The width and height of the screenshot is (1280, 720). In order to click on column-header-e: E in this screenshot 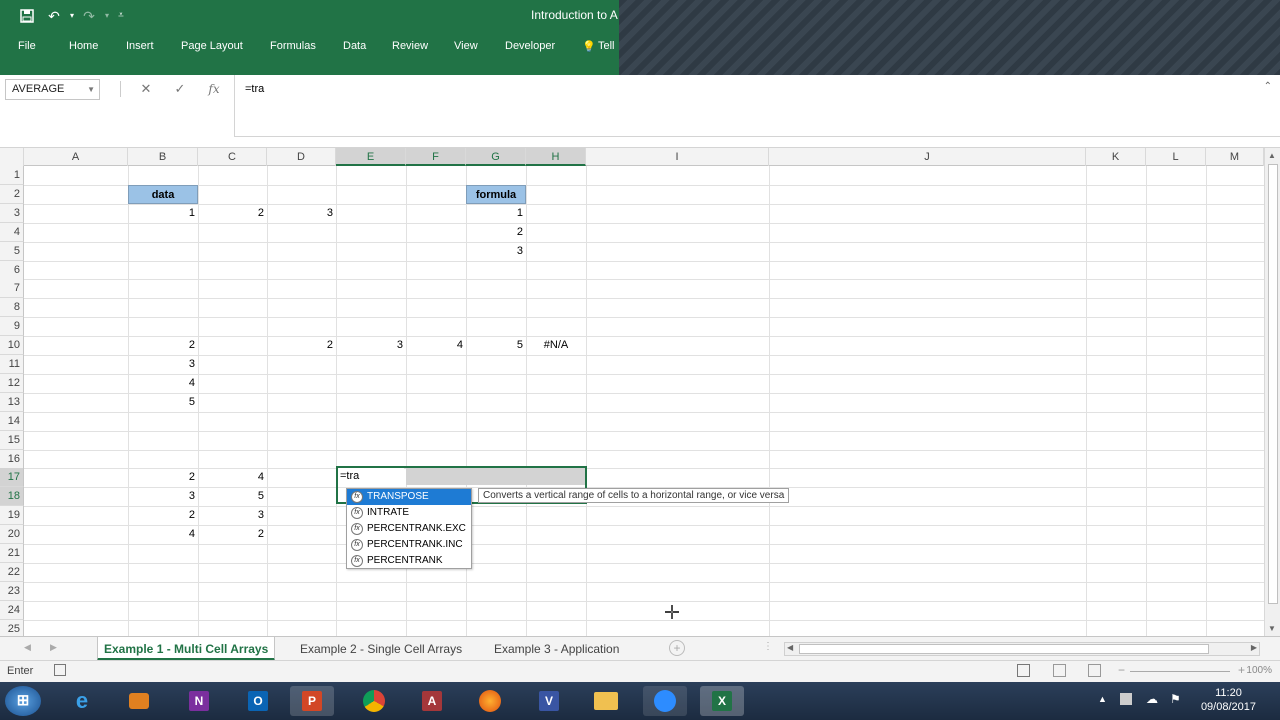, I will do `click(371, 157)`.